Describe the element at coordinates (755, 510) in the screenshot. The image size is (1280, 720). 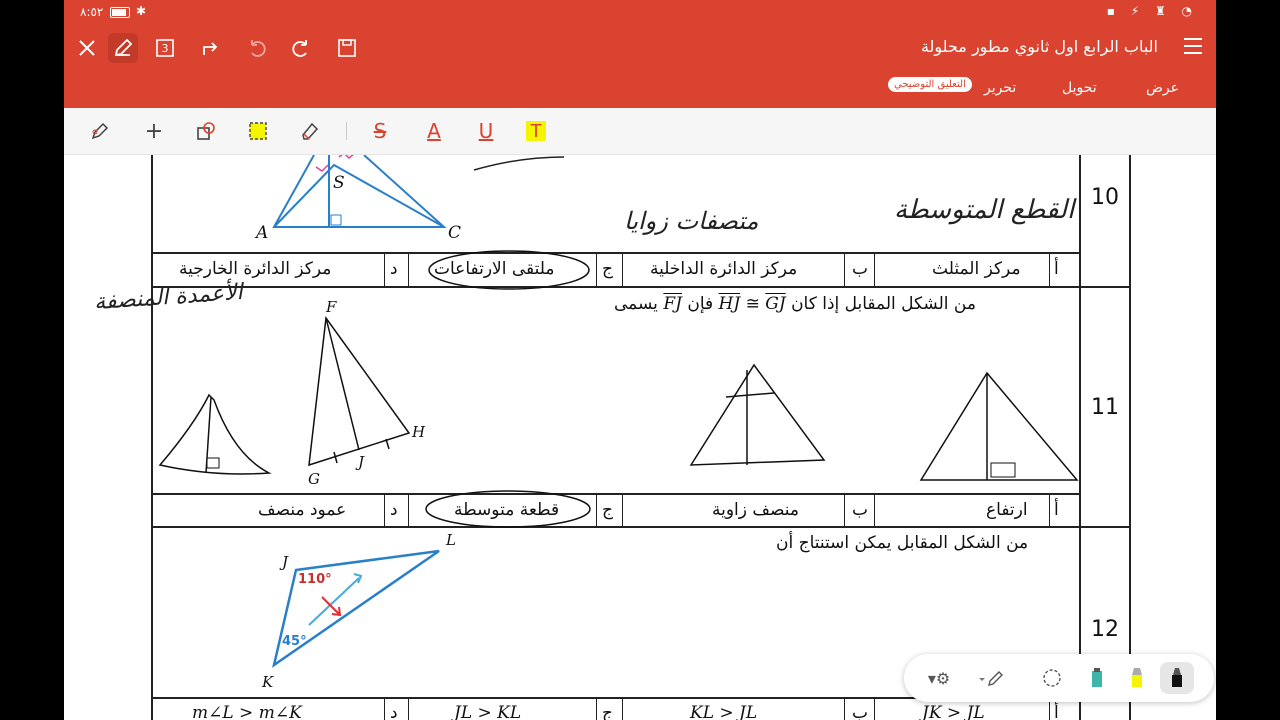
I see `option-text: منصف زاوية` at that location.